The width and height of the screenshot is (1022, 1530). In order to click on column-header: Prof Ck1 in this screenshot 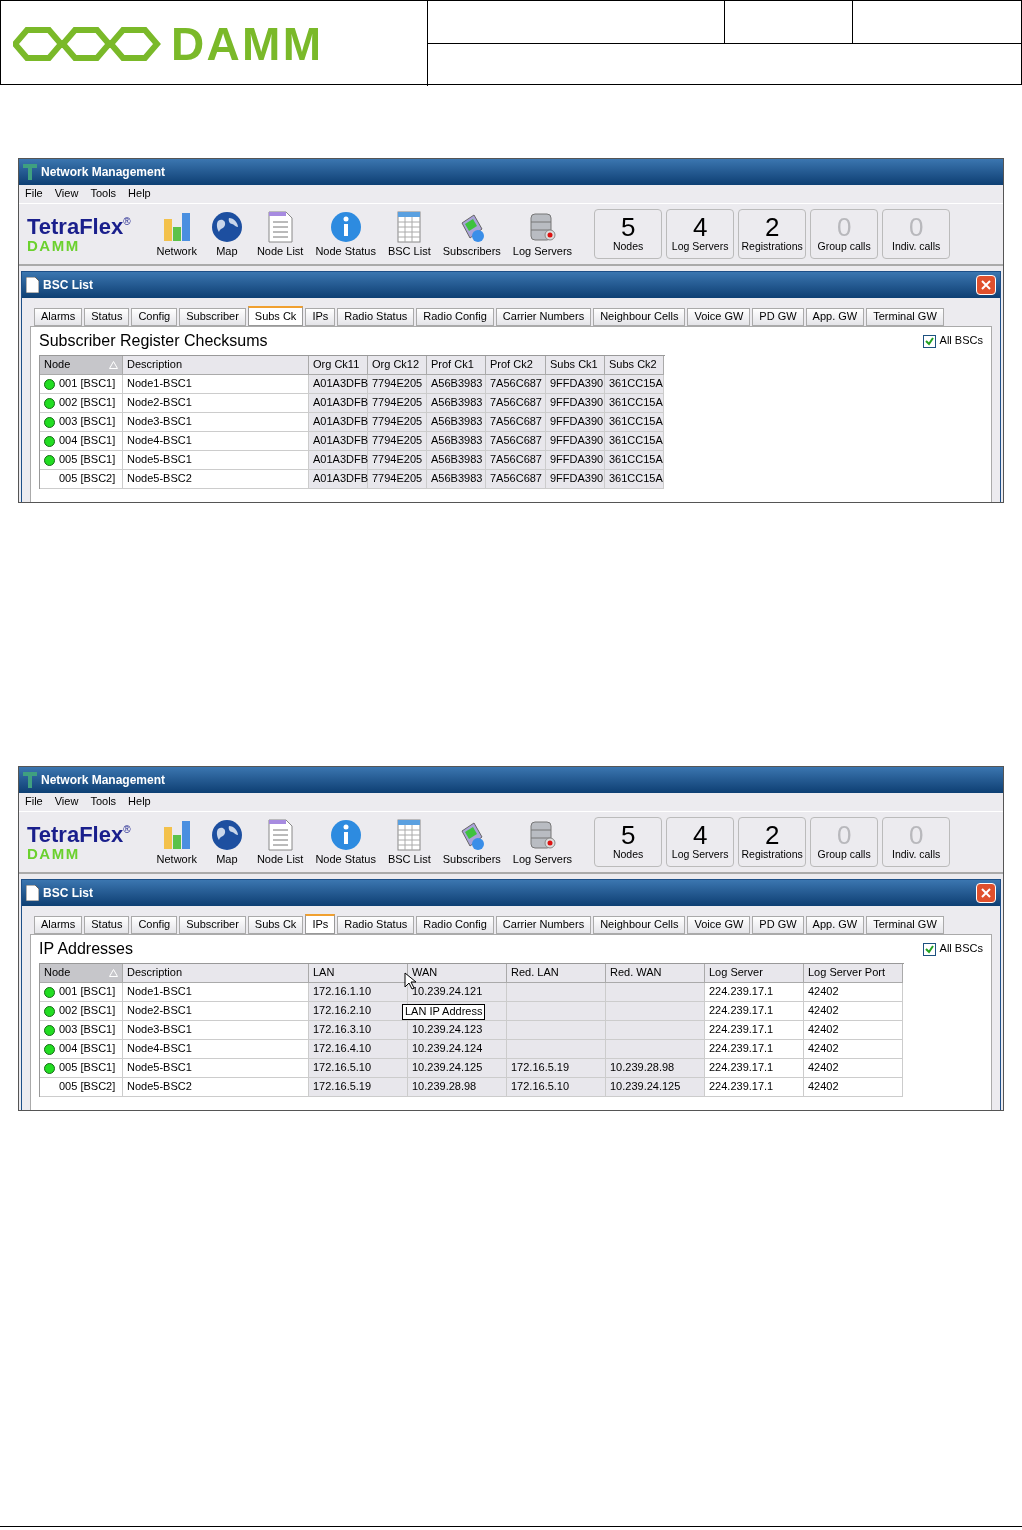, I will do `click(456, 365)`.